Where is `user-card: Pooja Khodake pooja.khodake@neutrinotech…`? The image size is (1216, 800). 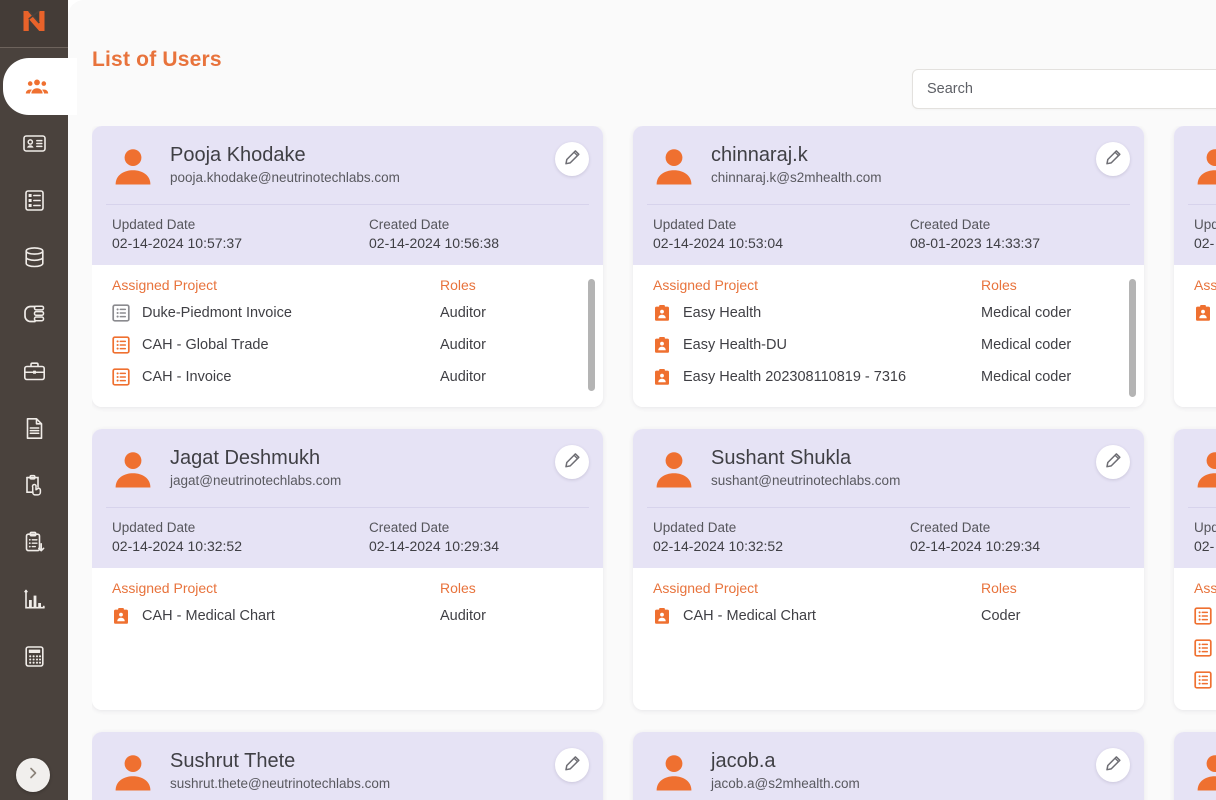
user-card: Pooja Khodake pooja.khodake@neutrinotech… is located at coordinates (347, 266).